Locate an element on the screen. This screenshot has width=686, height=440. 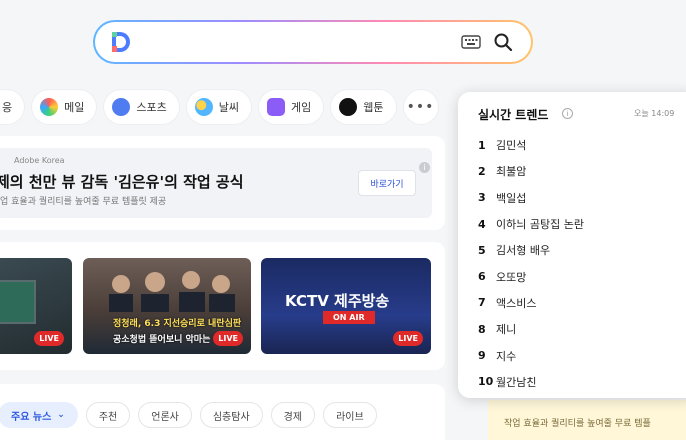
trend-keyword: 액스비스 is located at coordinates (516, 303).